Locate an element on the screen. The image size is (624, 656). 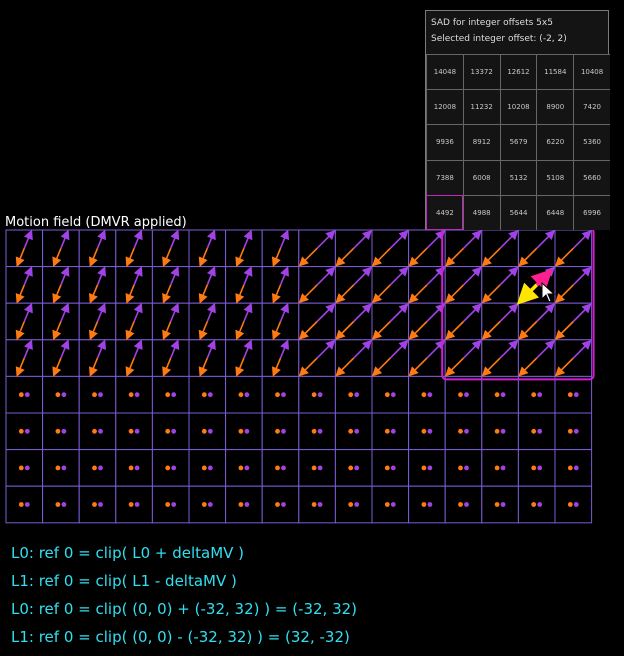
equation-line-2: L1: ref 0 = clip( L1 - deltaMV ) is located at coordinates (124, 581).